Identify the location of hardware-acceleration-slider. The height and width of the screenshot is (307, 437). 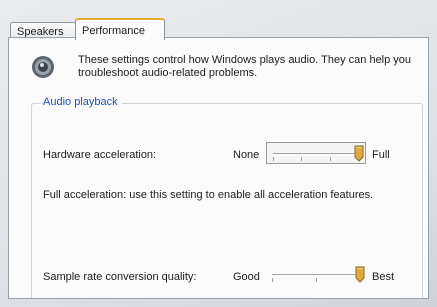
(316, 153).